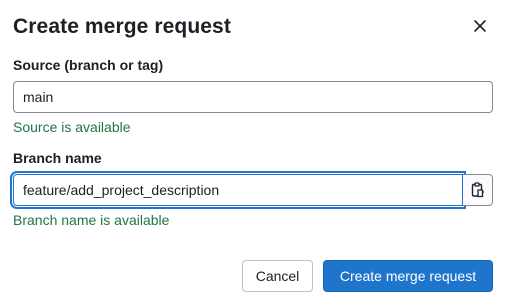 The image size is (507, 307). I want to click on create-merge-request-button: Create merge request, so click(408, 276).